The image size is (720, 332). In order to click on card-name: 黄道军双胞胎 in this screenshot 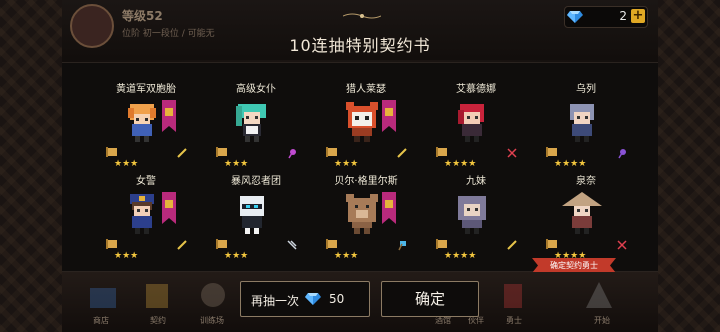, I will do `click(146, 89)`.